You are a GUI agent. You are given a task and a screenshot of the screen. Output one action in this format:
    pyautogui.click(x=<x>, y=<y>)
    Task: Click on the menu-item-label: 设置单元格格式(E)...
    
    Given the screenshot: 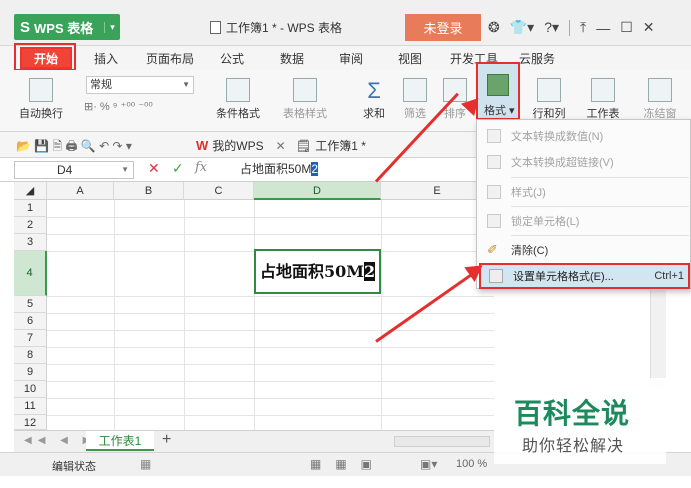 What is the action you would take?
    pyautogui.click(x=563, y=277)
    